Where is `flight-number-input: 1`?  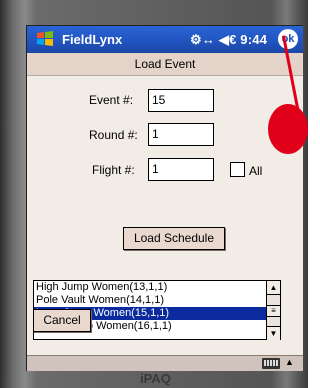
flight-number-input: 1 is located at coordinates (181, 169).